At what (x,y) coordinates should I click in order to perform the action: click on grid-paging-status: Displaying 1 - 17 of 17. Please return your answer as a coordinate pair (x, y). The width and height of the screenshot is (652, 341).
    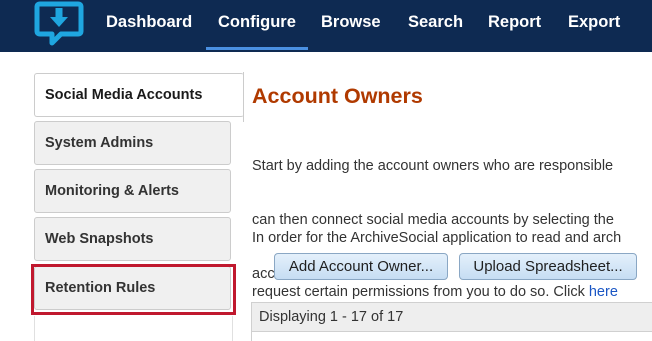
    Looking at the image, I should click on (451, 317).